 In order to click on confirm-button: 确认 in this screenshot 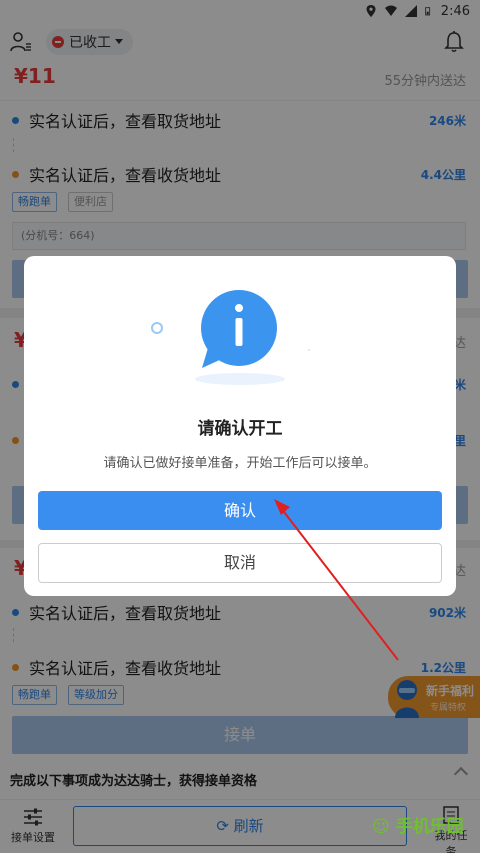, I will do `click(240, 510)`.